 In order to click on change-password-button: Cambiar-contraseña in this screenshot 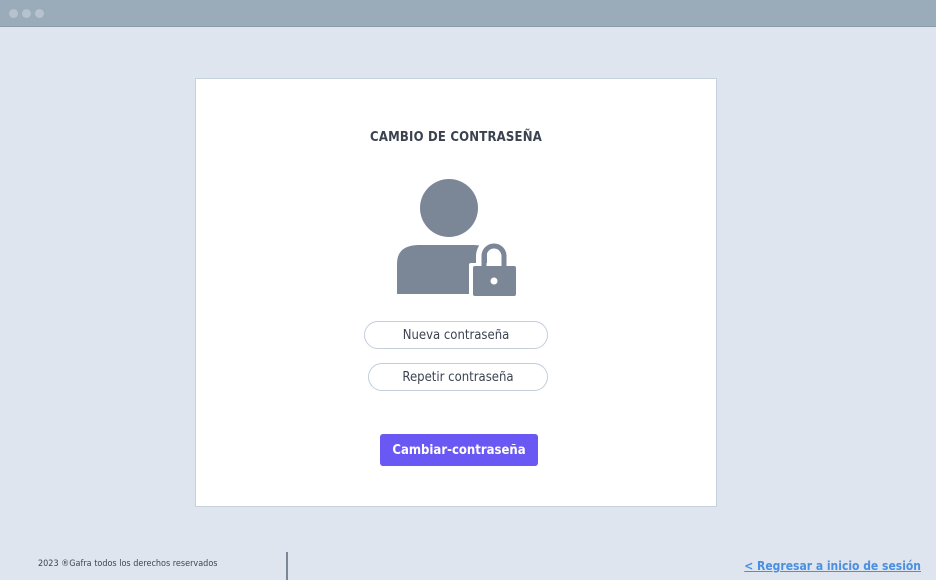, I will do `click(459, 450)`.